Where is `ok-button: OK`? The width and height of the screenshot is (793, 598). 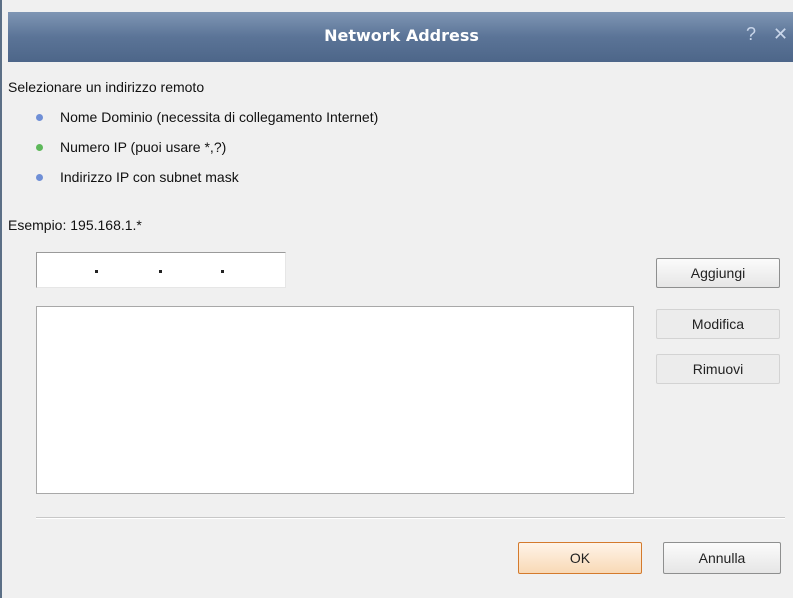 ok-button: OK is located at coordinates (580, 558).